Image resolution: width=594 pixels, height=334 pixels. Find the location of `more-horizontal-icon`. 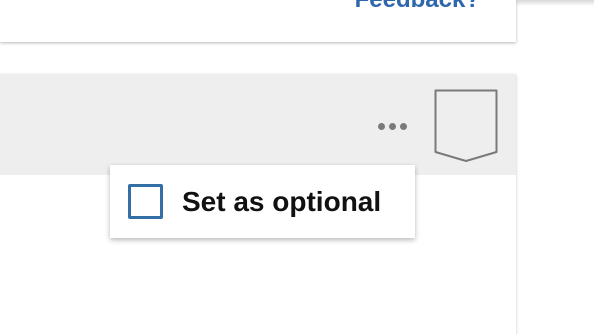

more-horizontal-icon is located at coordinates (381, 126).